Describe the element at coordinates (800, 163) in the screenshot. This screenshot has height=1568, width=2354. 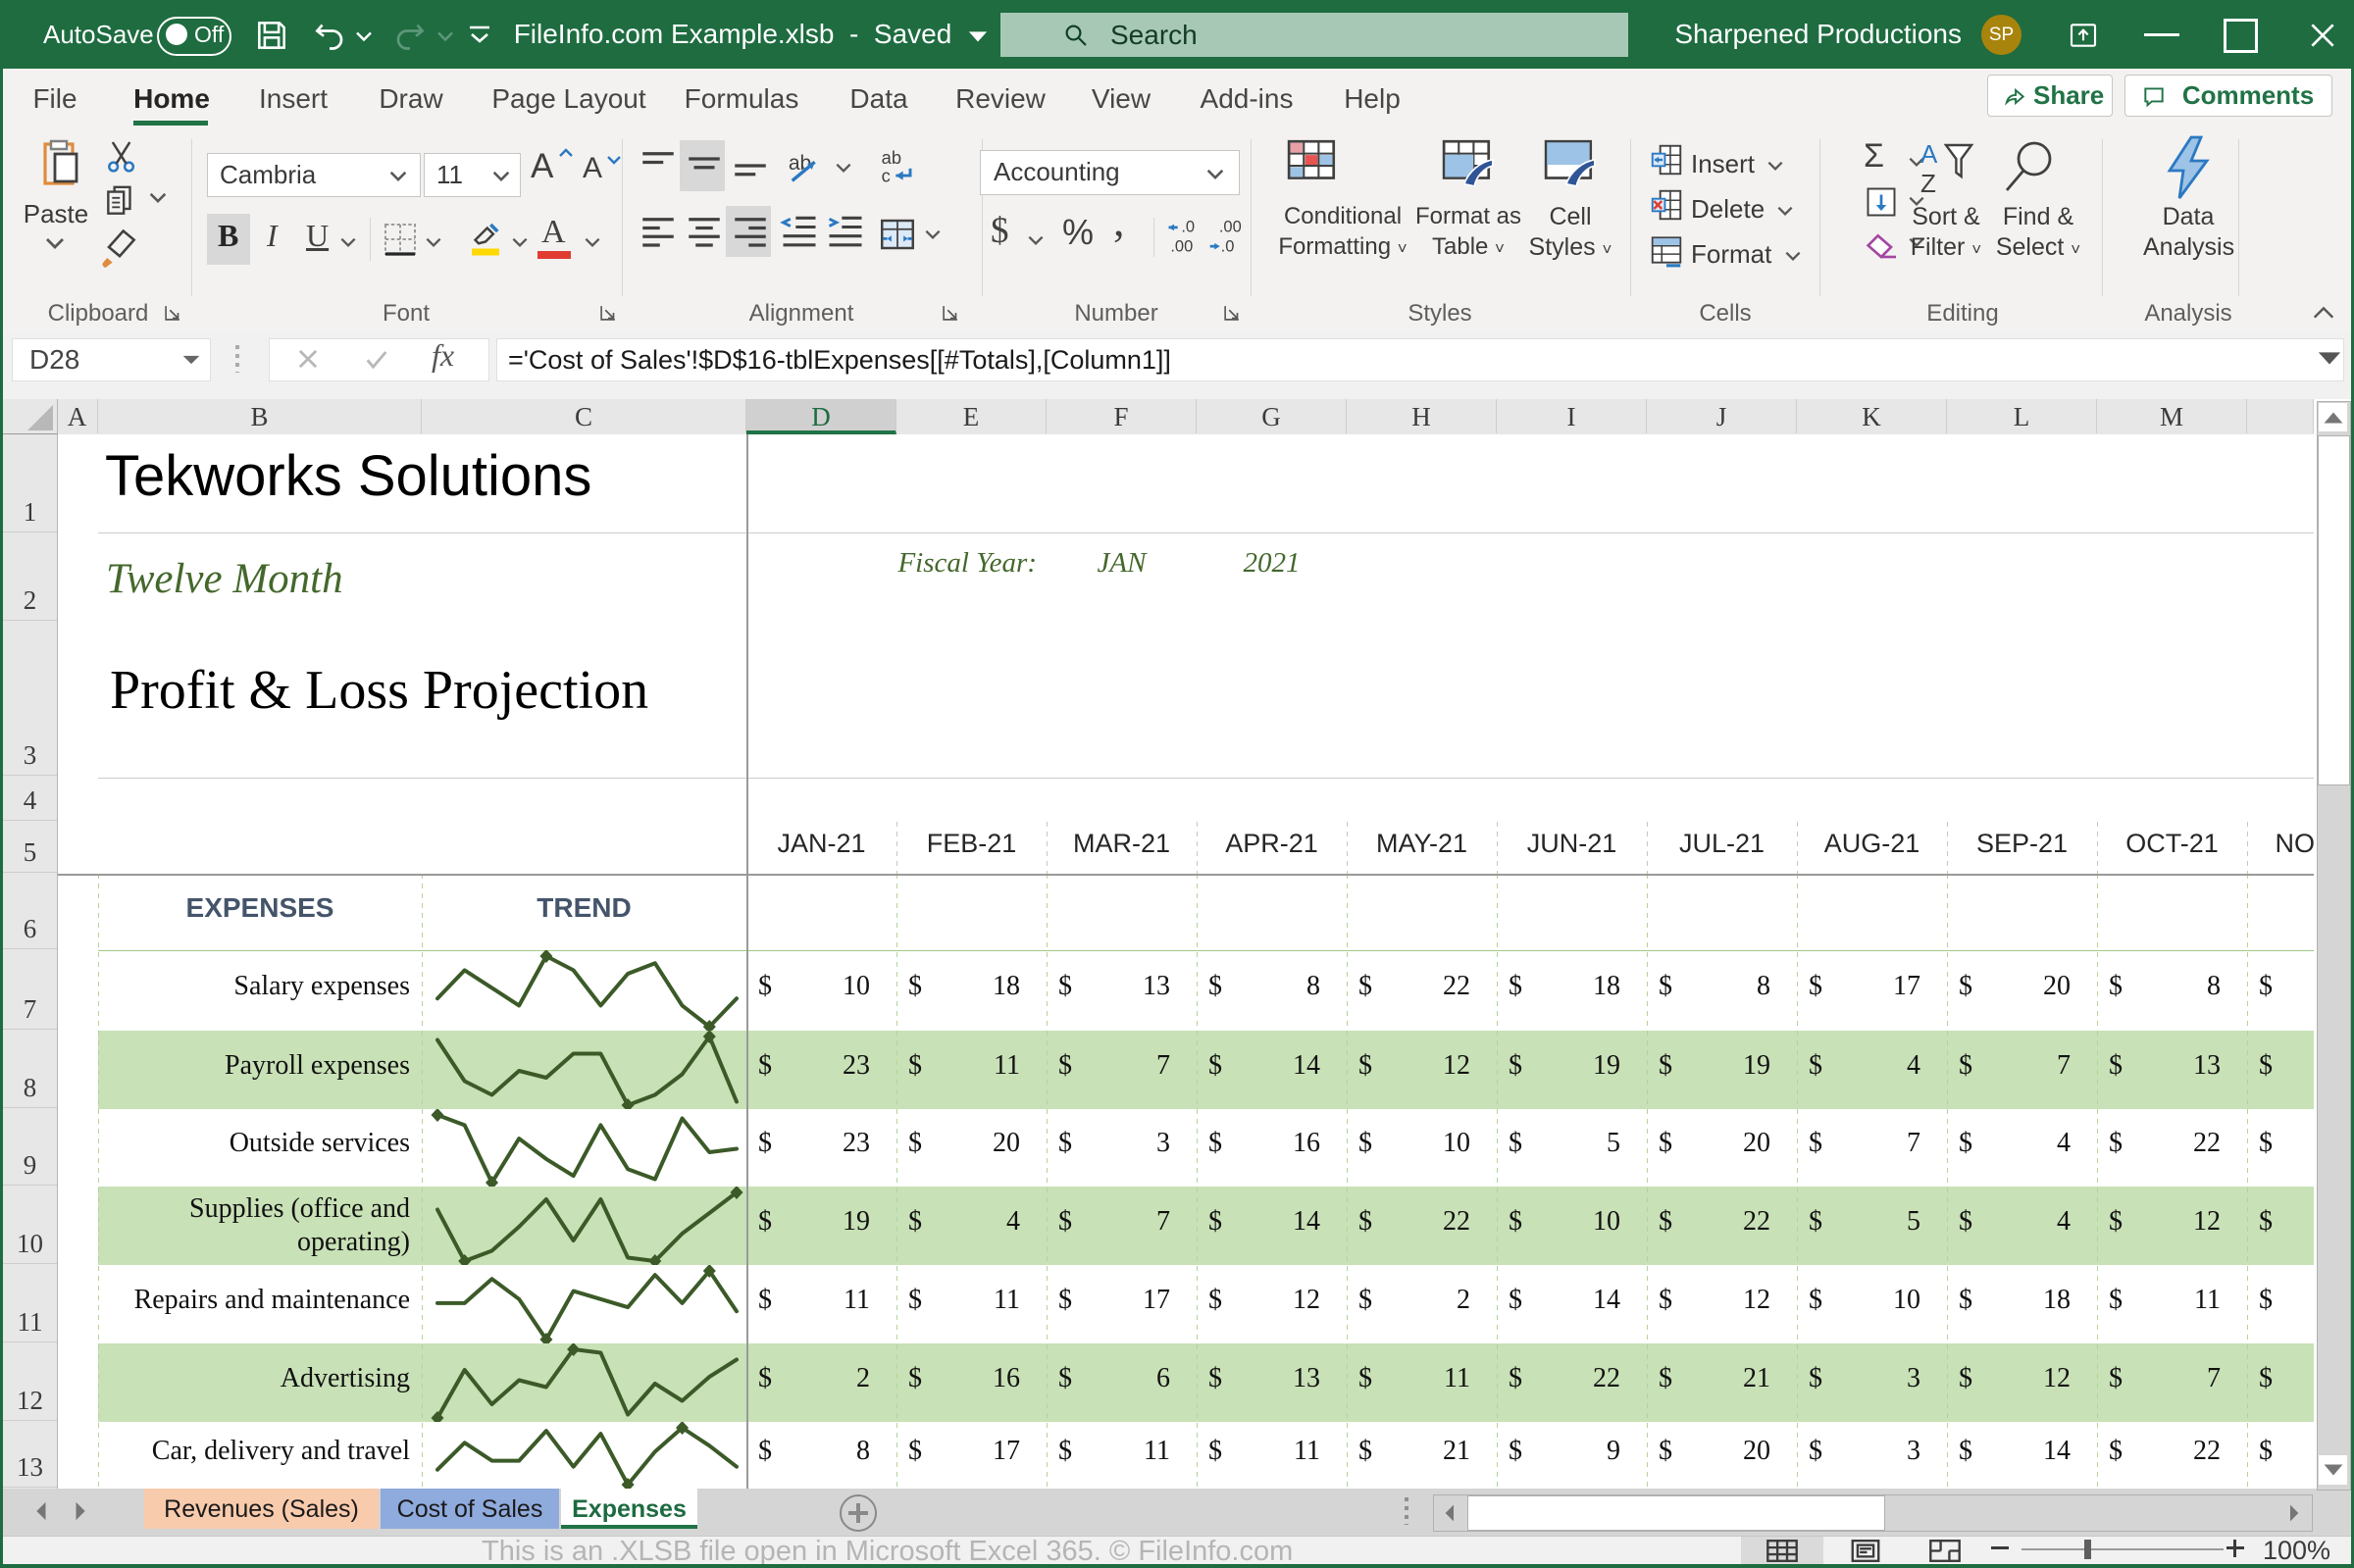
I see `svg-text: ab` at that location.